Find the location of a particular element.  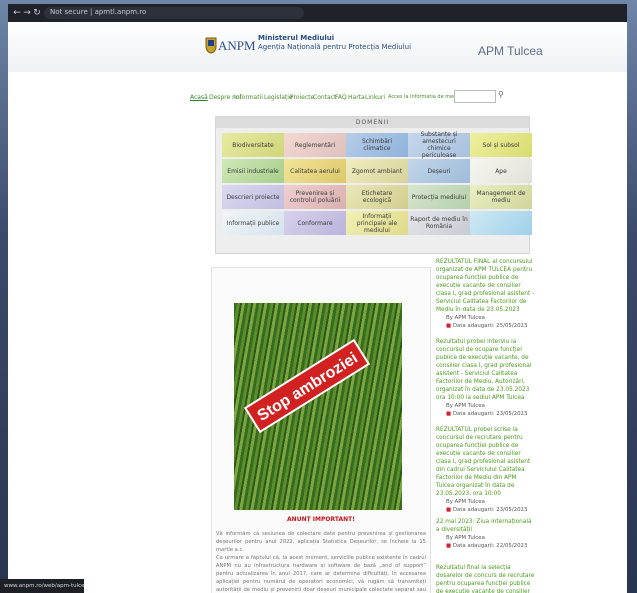

forward-icon: → is located at coordinates (27, 13).